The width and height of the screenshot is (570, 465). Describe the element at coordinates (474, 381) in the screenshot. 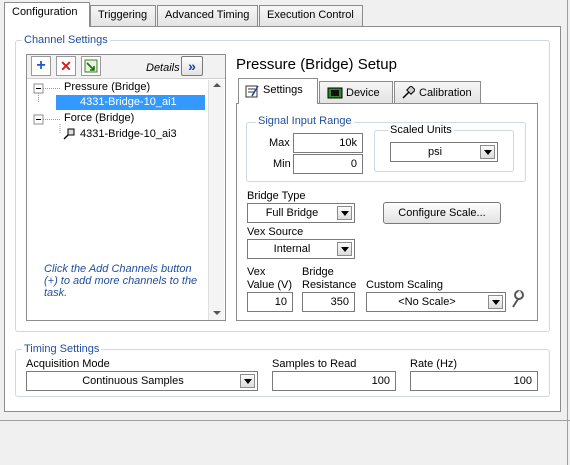

I see `rate-input` at that location.